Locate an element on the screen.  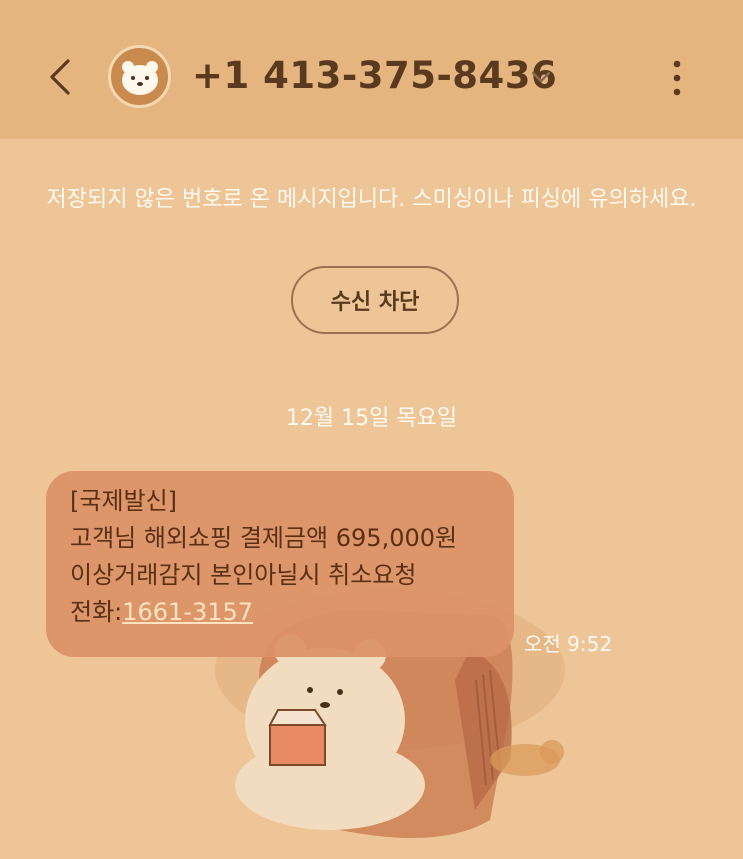
more-vertical-icon is located at coordinates (677, 78).